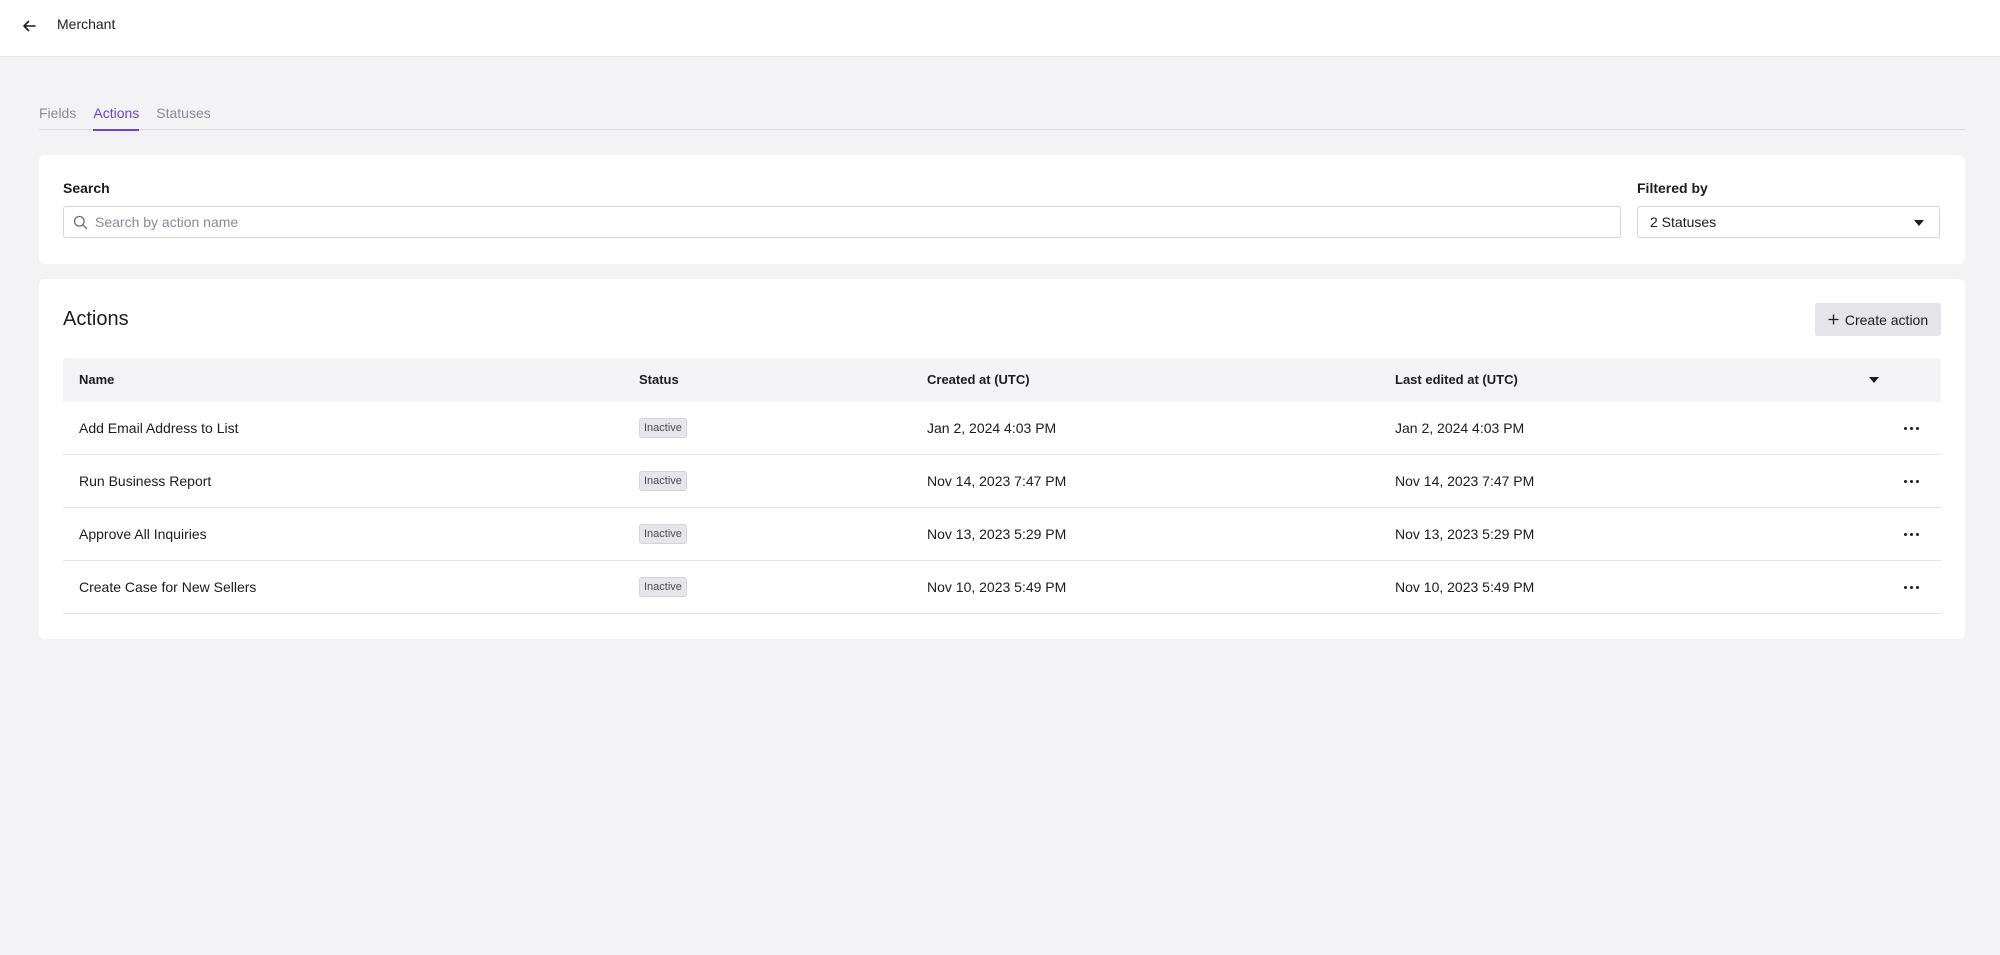  Describe the element at coordinates (96, 379) in the screenshot. I see `column-header-name: Name` at that location.